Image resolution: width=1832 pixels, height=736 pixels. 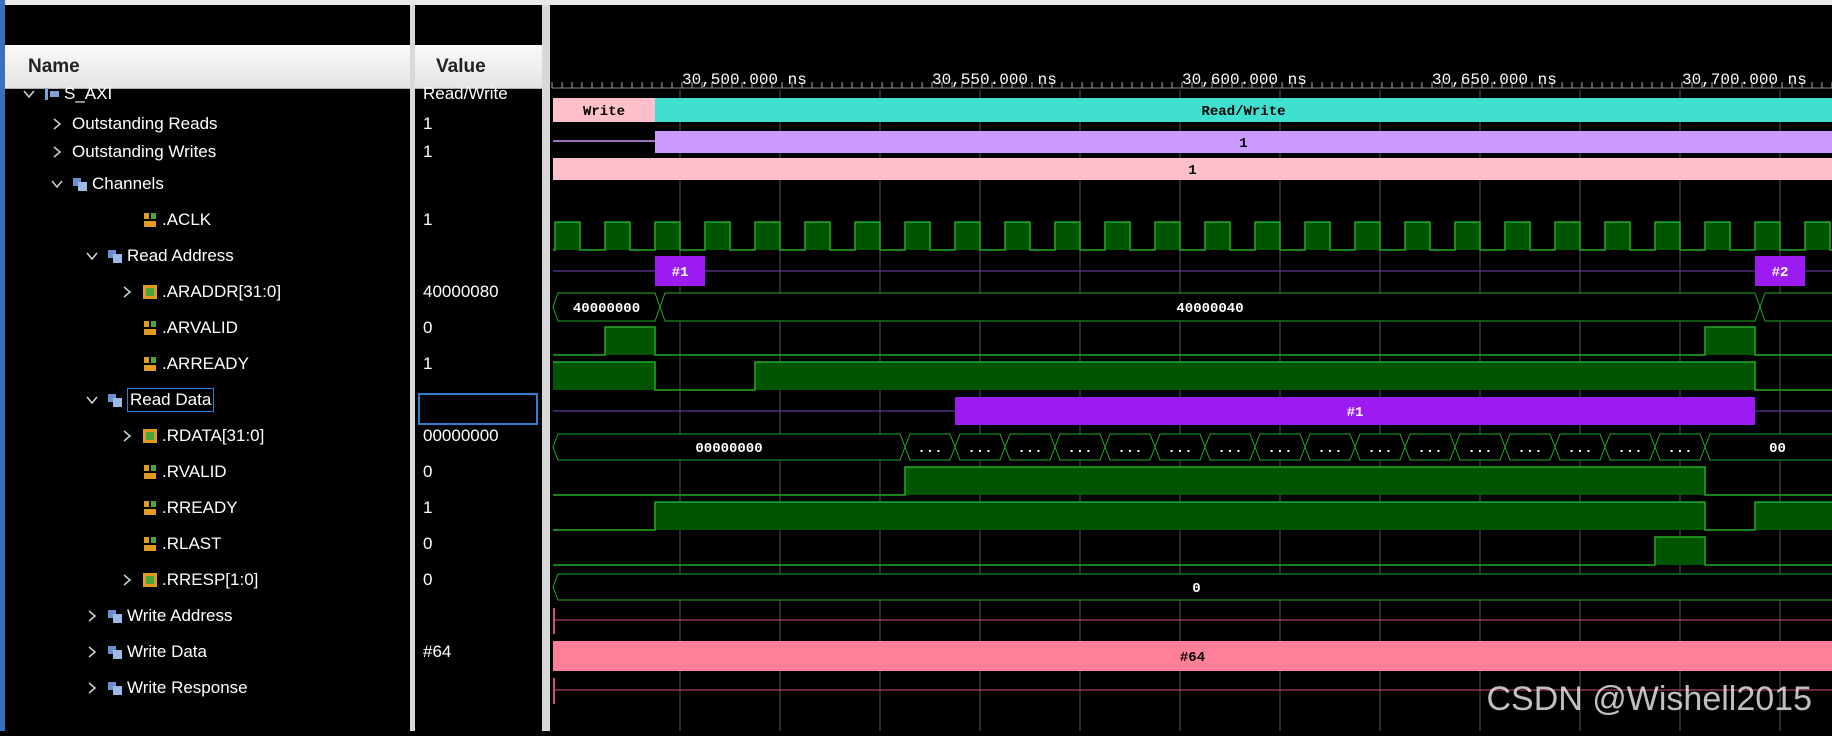 I want to click on signal-value: 40000080, so click(x=461, y=291).